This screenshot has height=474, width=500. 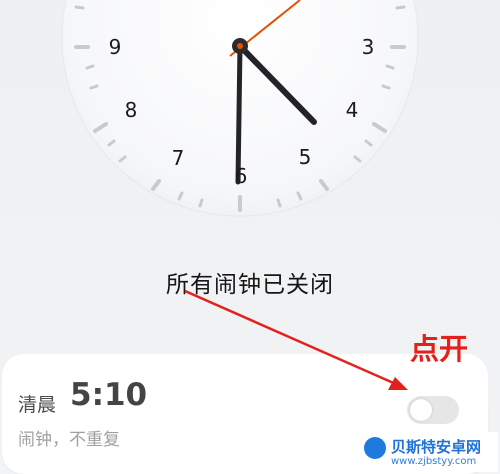 I want to click on watermark-logo-icon, so click(x=375, y=448).